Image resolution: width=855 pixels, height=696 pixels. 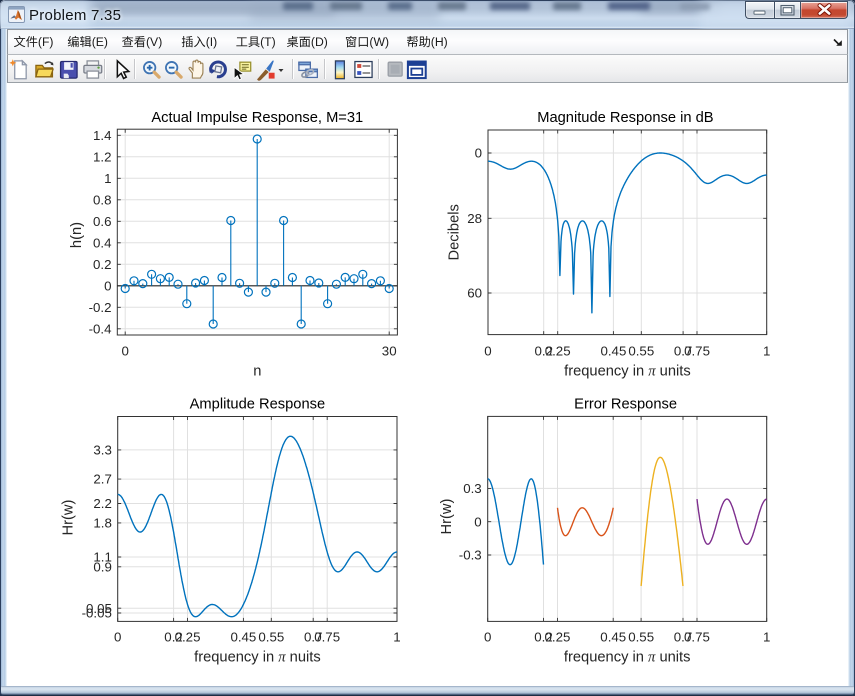 What do you see at coordinates (474, 293) in the screenshot?
I see `svg-text: 60` at bounding box center [474, 293].